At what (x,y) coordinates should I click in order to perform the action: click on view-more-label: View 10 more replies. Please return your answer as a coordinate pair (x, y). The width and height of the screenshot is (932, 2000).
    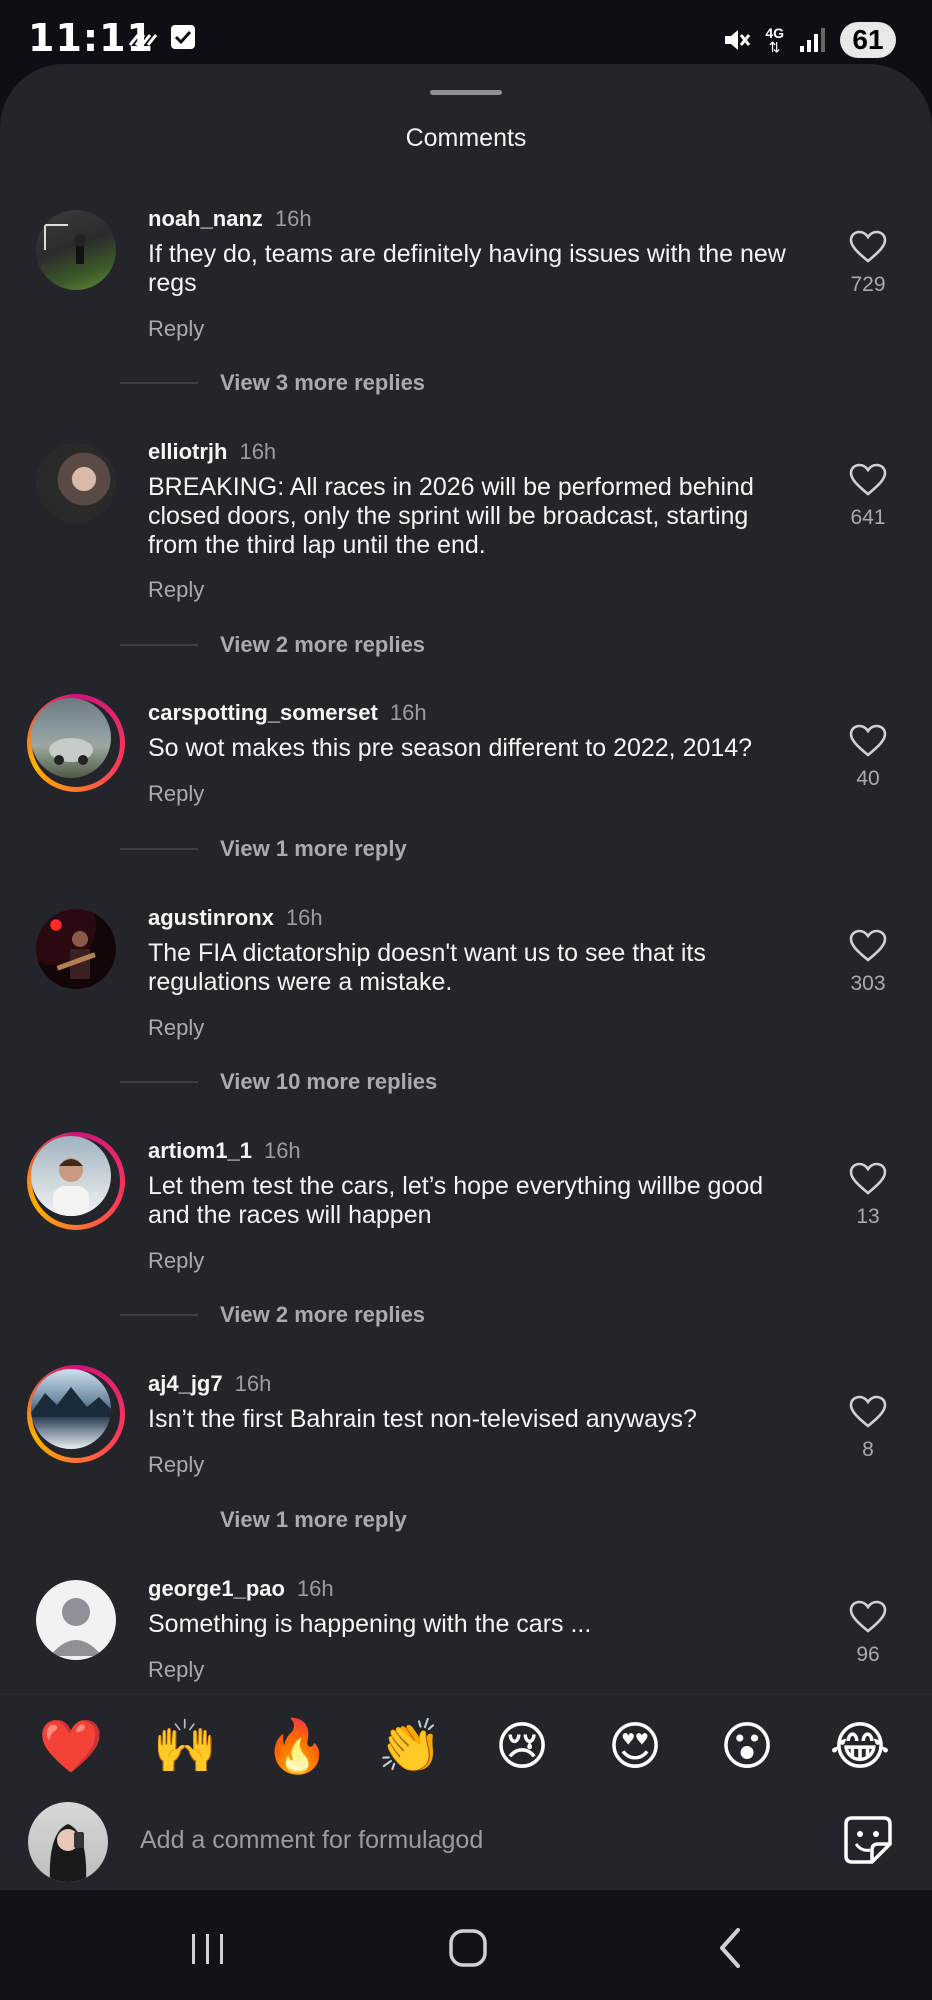
    Looking at the image, I should click on (329, 1081).